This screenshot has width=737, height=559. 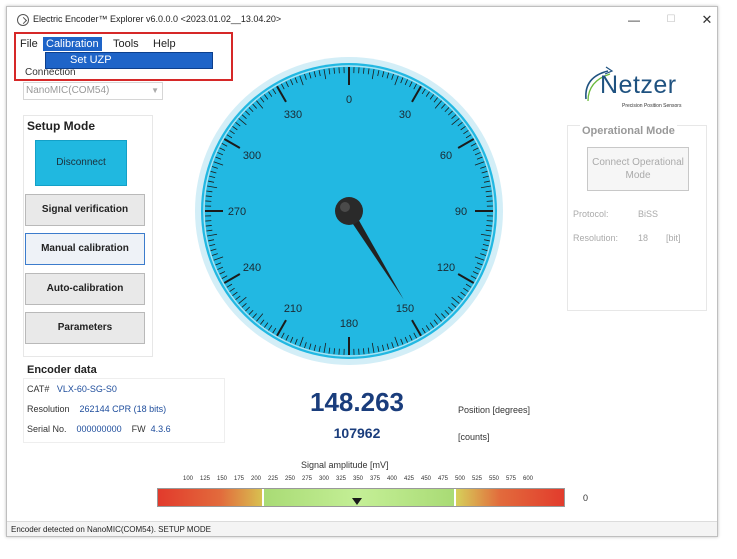 What do you see at coordinates (673, 238) in the screenshot?
I see `op-resolution-unit: [bit]` at bounding box center [673, 238].